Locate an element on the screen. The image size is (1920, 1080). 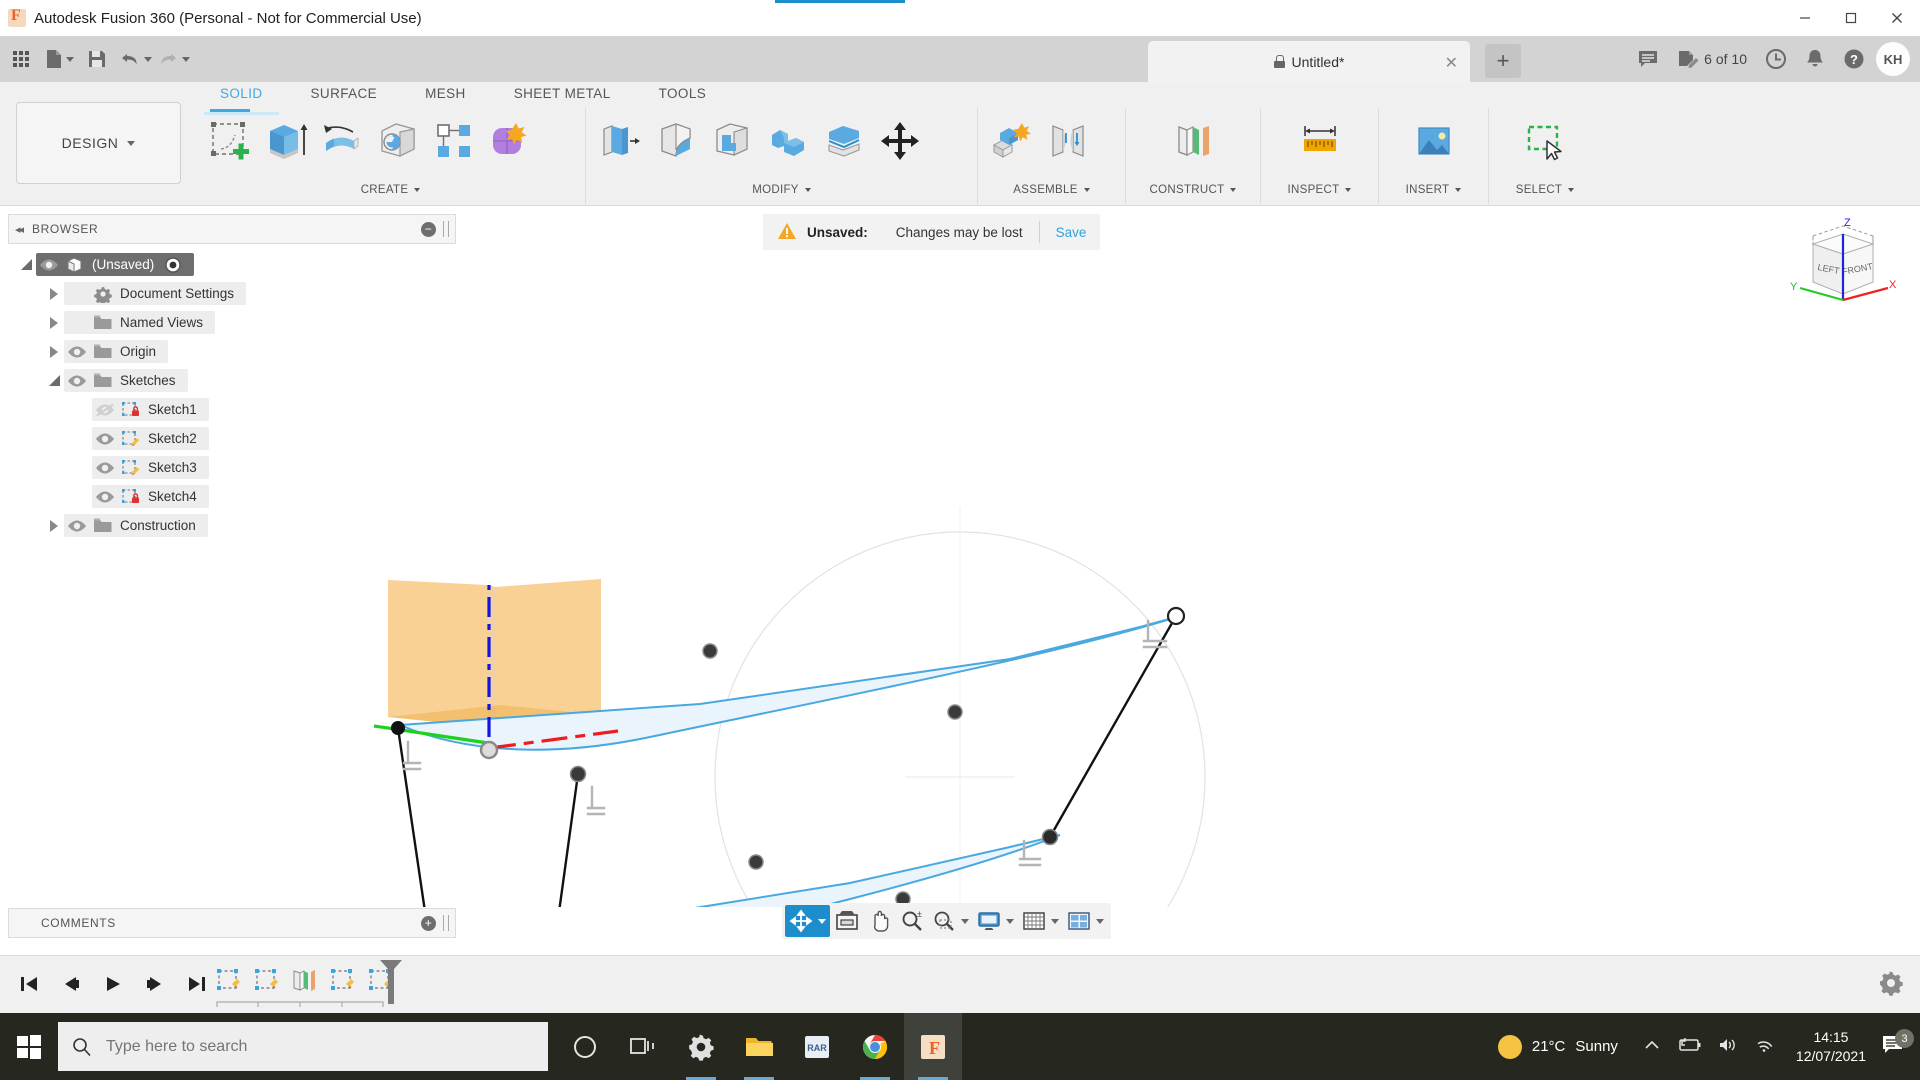
action-center-button: 3 is located at coordinates (1898, 1044).